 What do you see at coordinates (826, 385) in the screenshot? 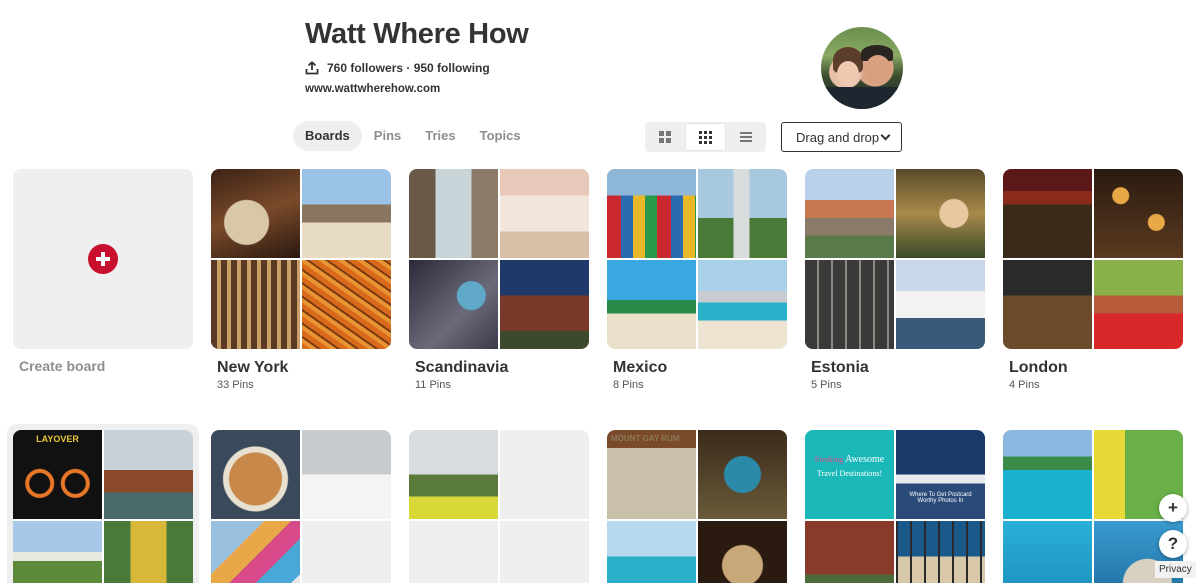
I see `board-pin-count: 5 Pins` at bounding box center [826, 385].